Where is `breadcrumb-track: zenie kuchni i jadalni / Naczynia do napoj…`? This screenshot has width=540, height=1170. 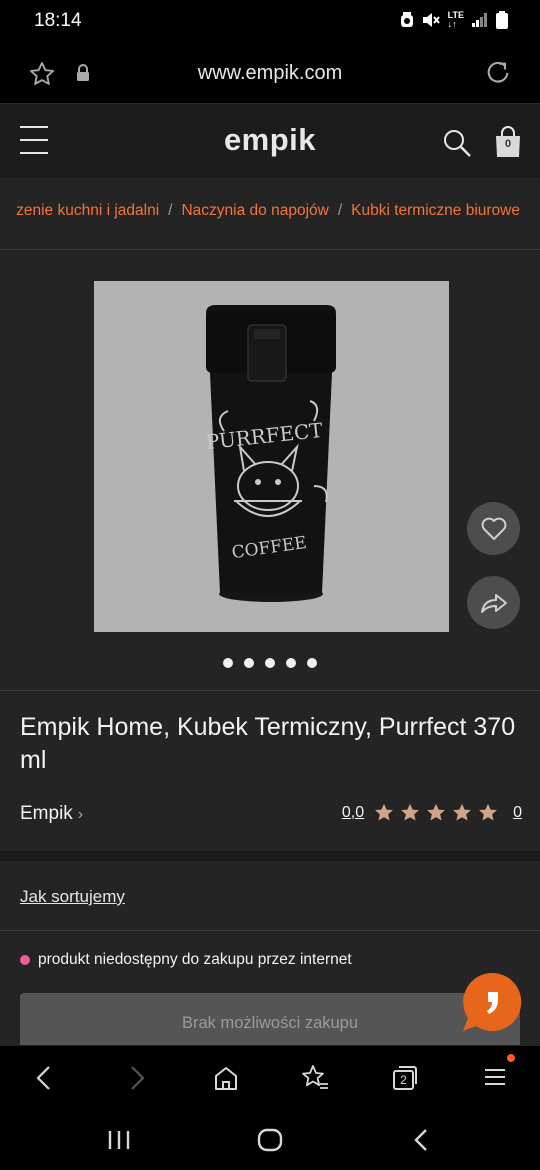 breadcrumb-track: zenie kuchni i jadalni / Naczynia do napoj… is located at coordinates (268, 211).